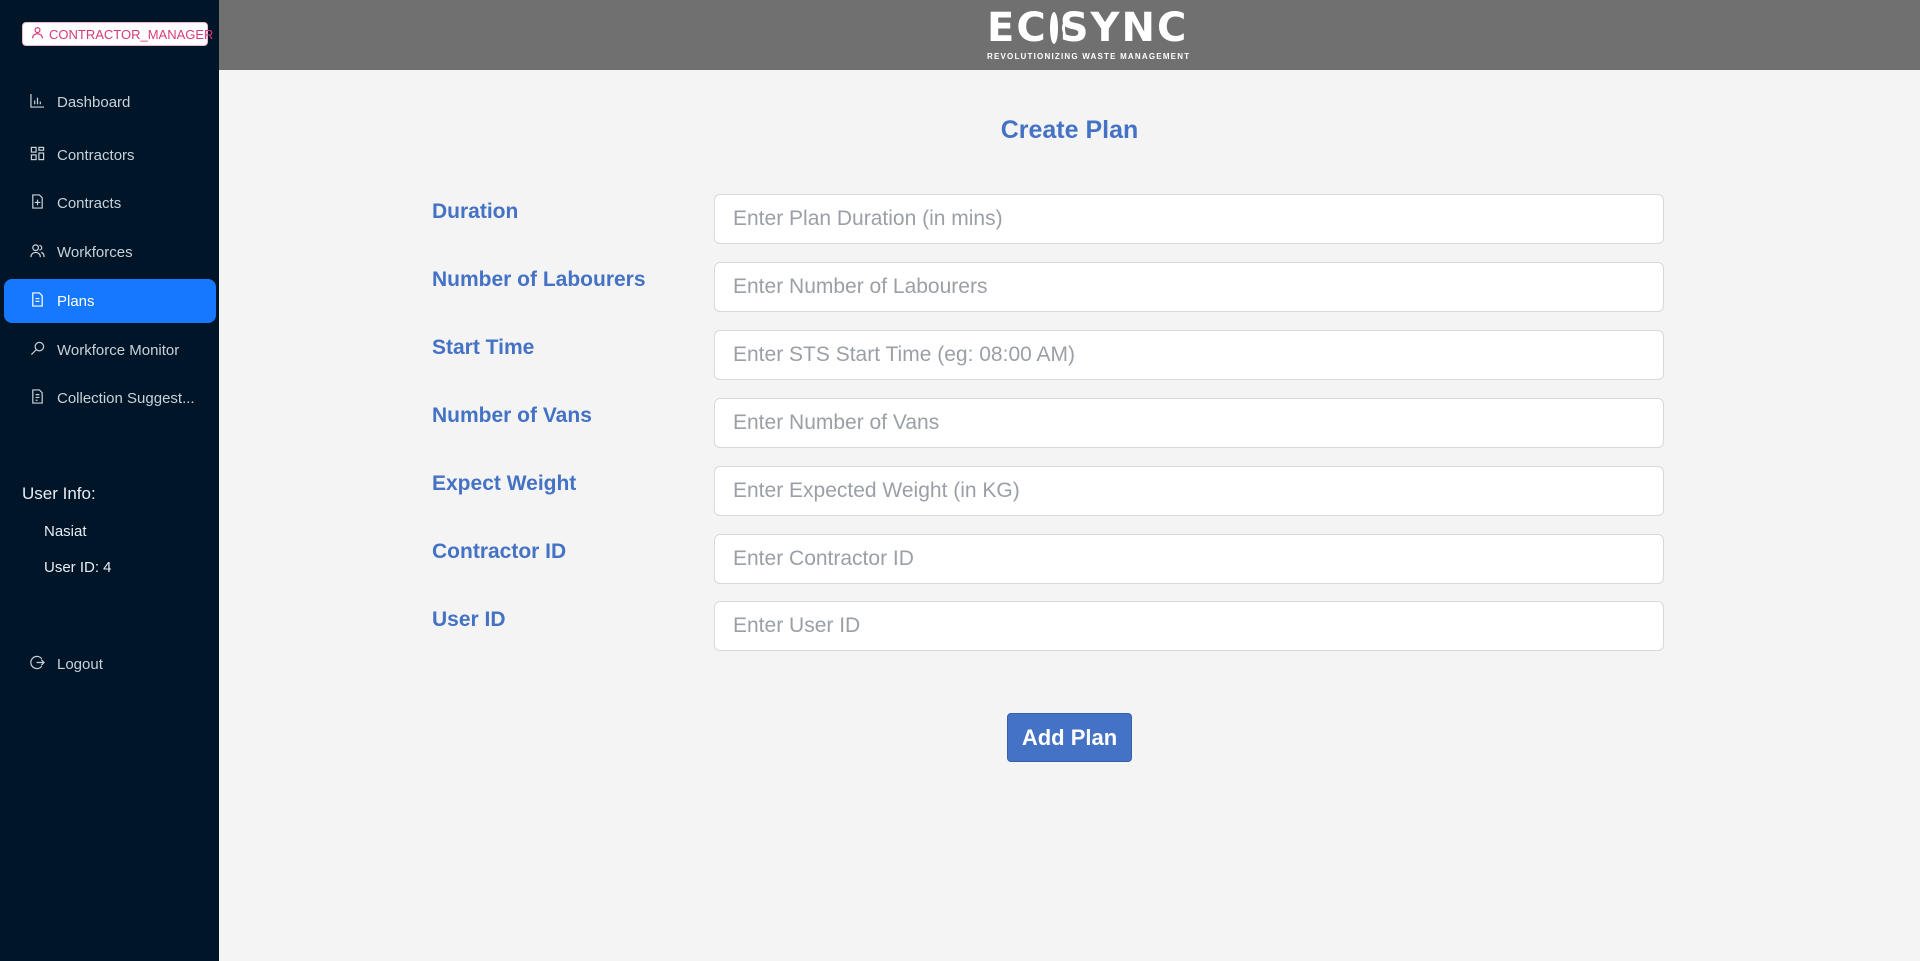 This screenshot has height=961, width=1920. What do you see at coordinates (1057, 28) in the screenshot?
I see `logo-o-icon` at bounding box center [1057, 28].